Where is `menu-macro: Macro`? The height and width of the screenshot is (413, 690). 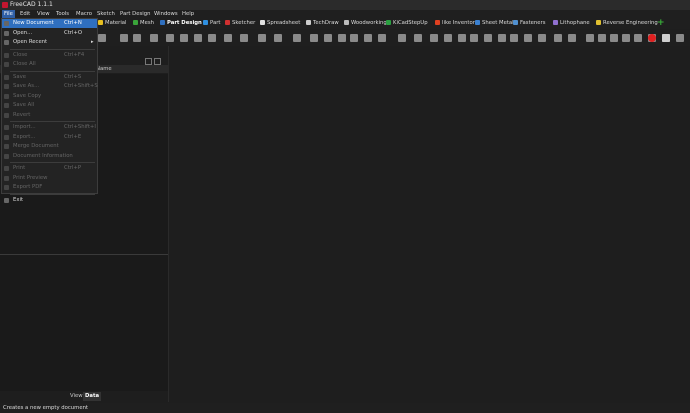 menu-macro: Macro is located at coordinates (84, 14).